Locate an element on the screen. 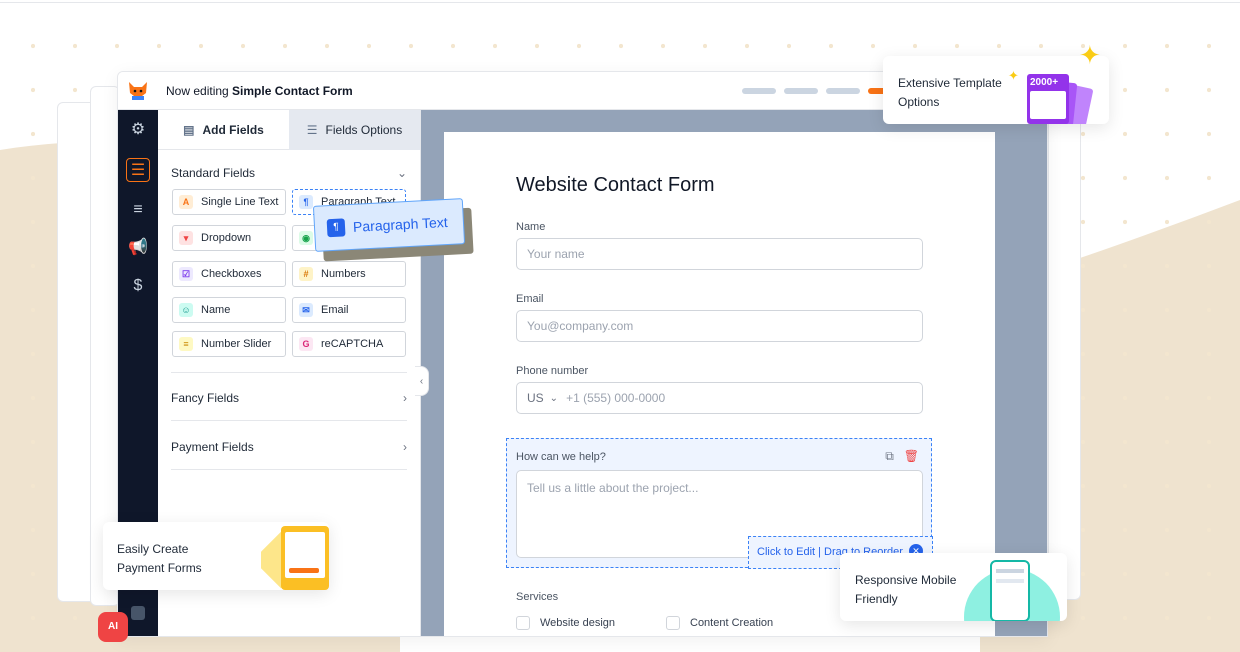 This screenshot has width=1240, height=652. tab-add-fields: ▤ Add Fields is located at coordinates (223, 130).